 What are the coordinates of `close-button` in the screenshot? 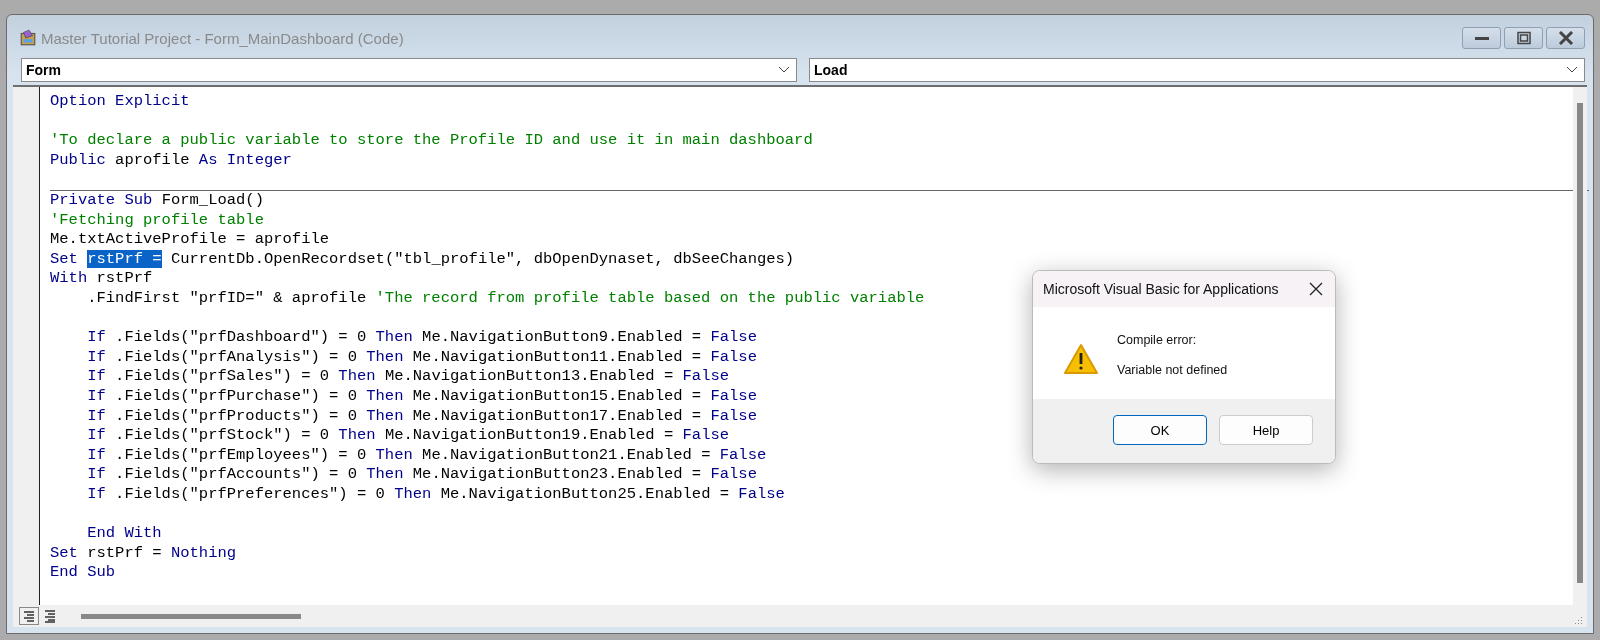 It's located at (1565, 38).